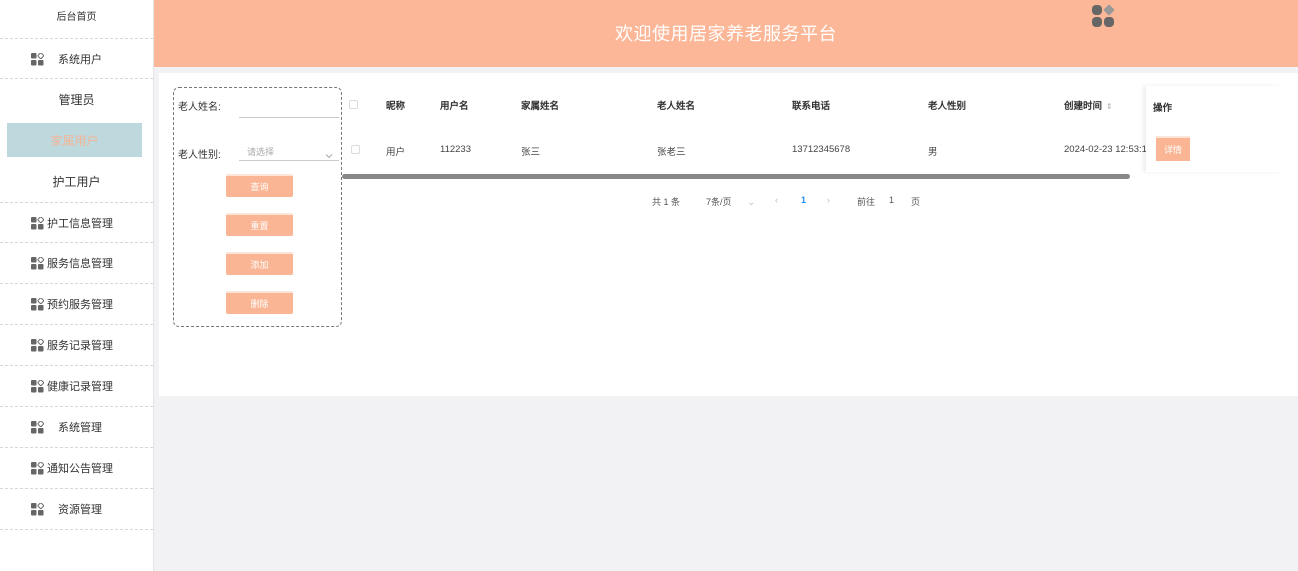 The width and height of the screenshot is (1298, 571). What do you see at coordinates (257, 207) in the screenshot?
I see `search-panel: 老人姓名: 老人性别: 请选择 查询 重置 添加 删除` at bounding box center [257, 207].